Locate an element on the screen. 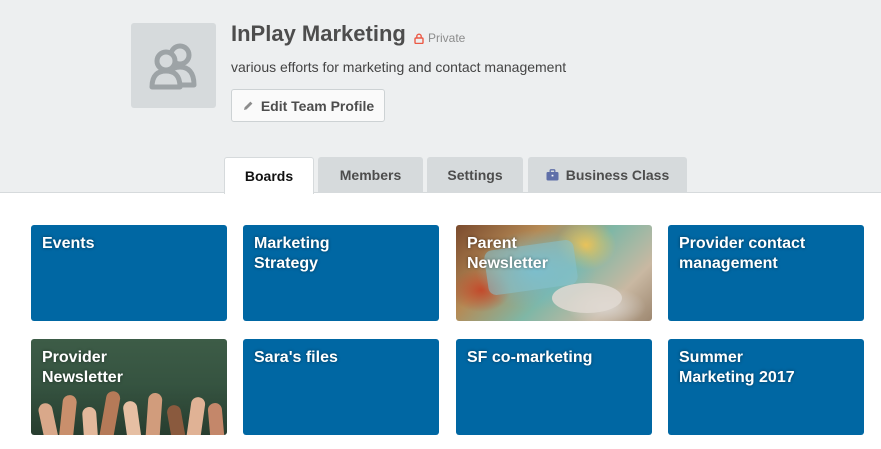 The width and height of the screenshot is (881, 449). board-title: Events is located at coordinates (68, 243).